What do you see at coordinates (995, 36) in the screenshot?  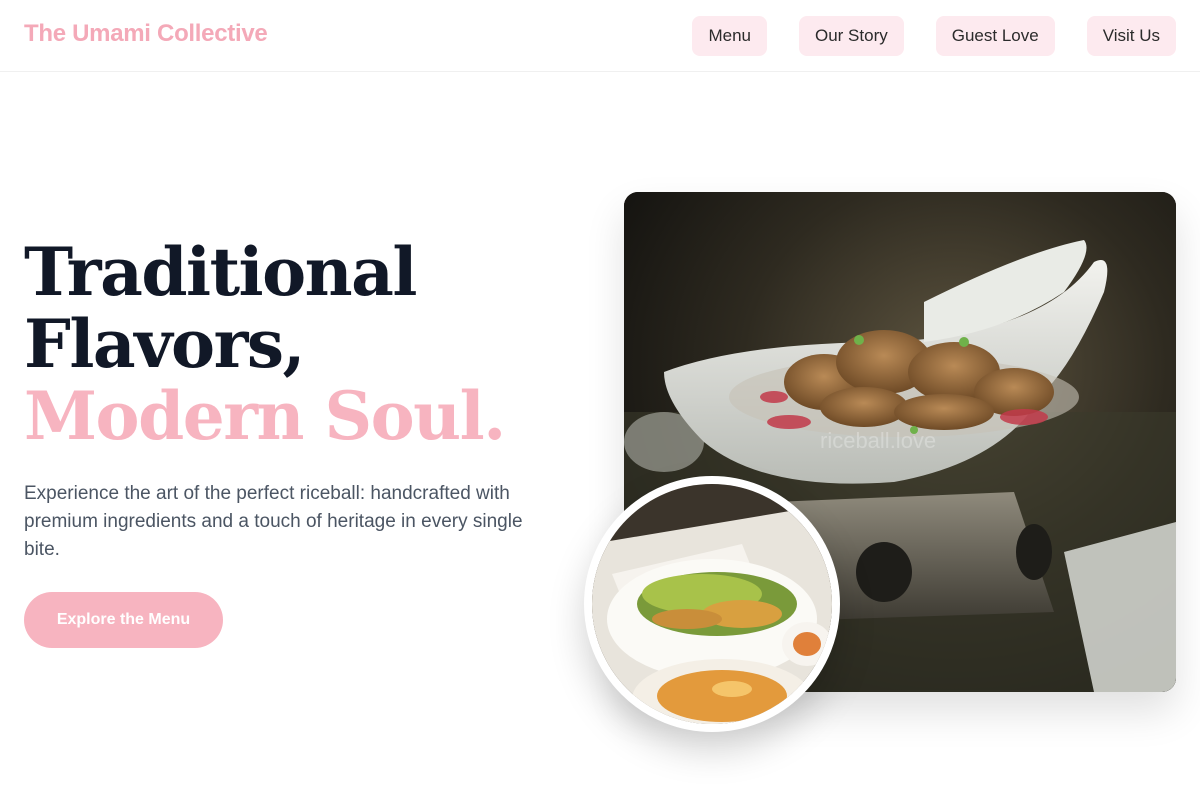 I see `nav-guest-love: Guest Love` at bounding box center [995, 36].